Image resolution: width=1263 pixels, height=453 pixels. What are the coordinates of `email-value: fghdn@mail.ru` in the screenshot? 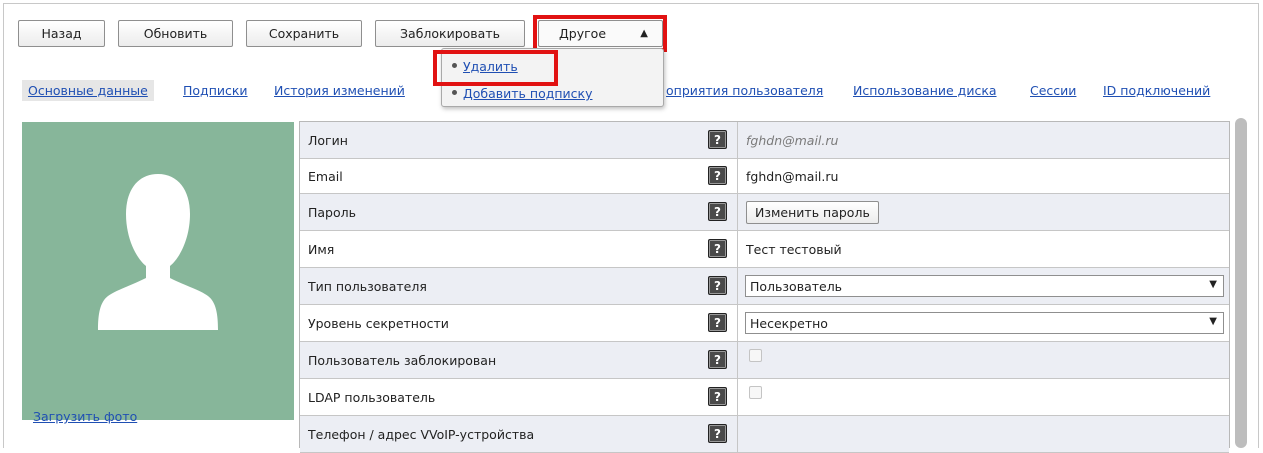 It's located at (792, 176).